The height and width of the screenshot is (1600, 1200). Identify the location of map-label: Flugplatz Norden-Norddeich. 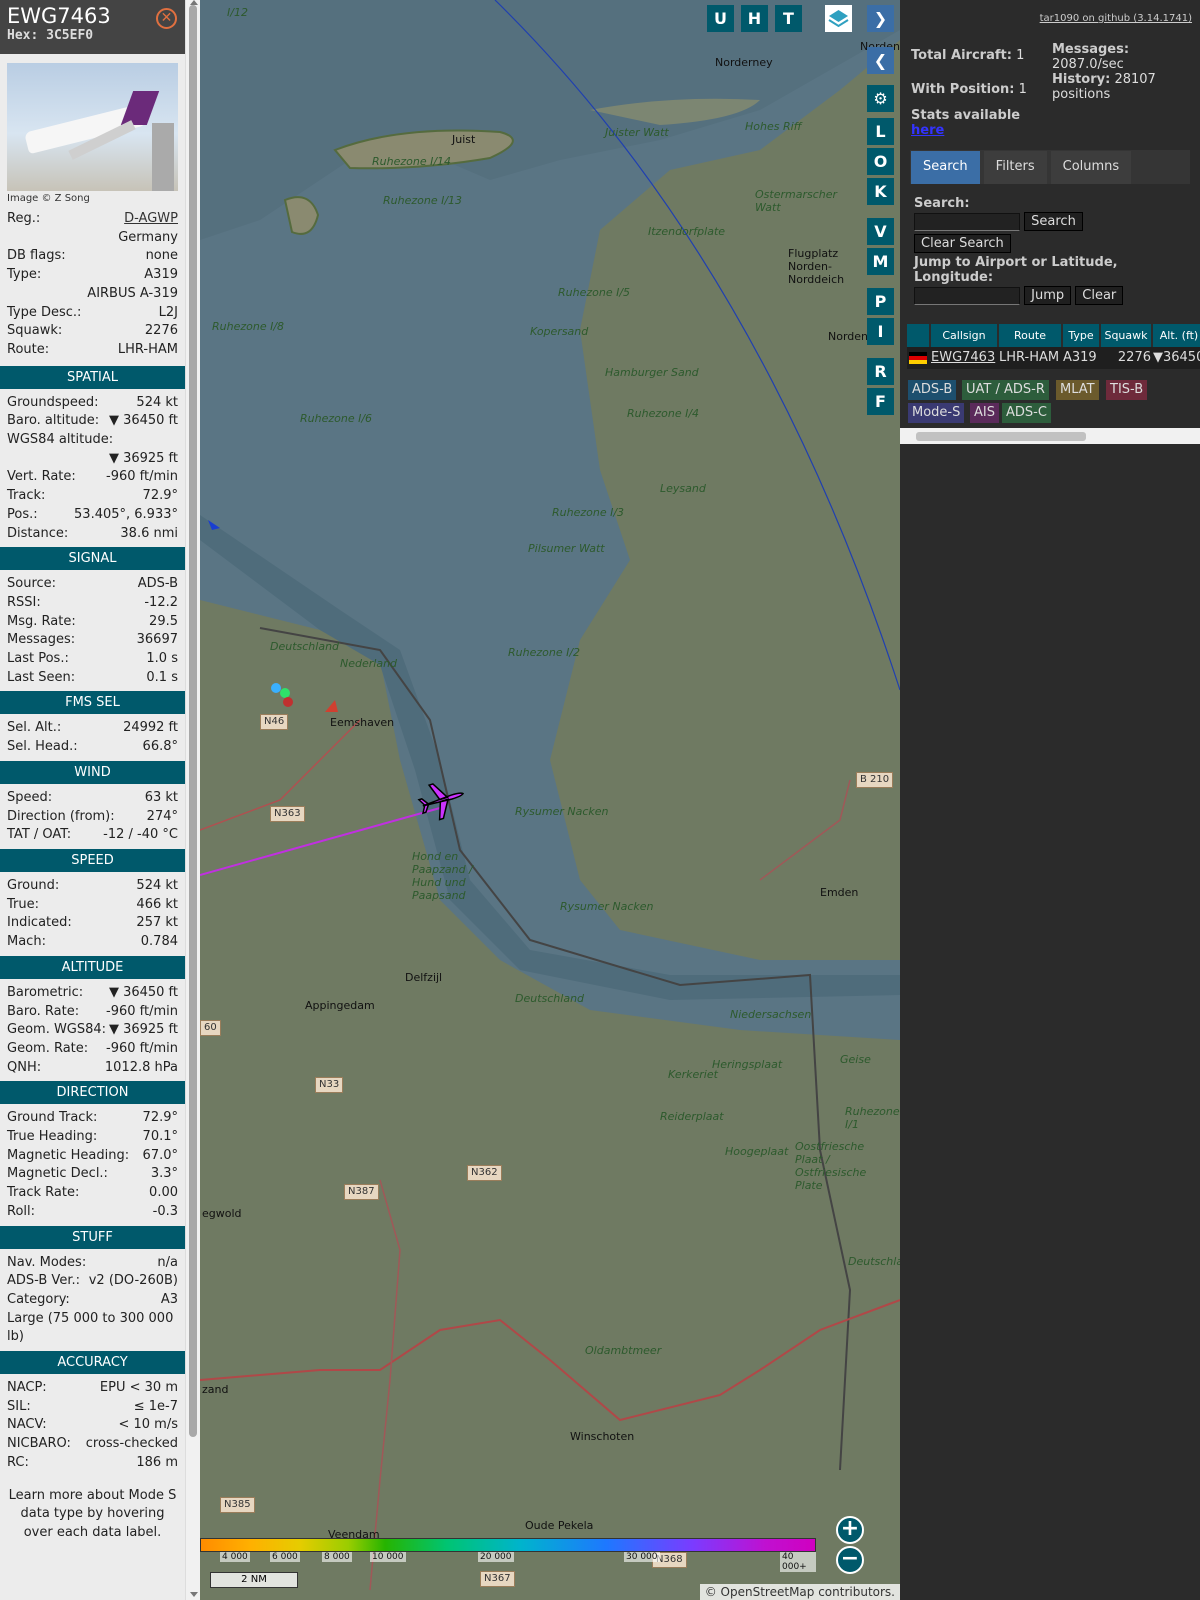
(816, 266).